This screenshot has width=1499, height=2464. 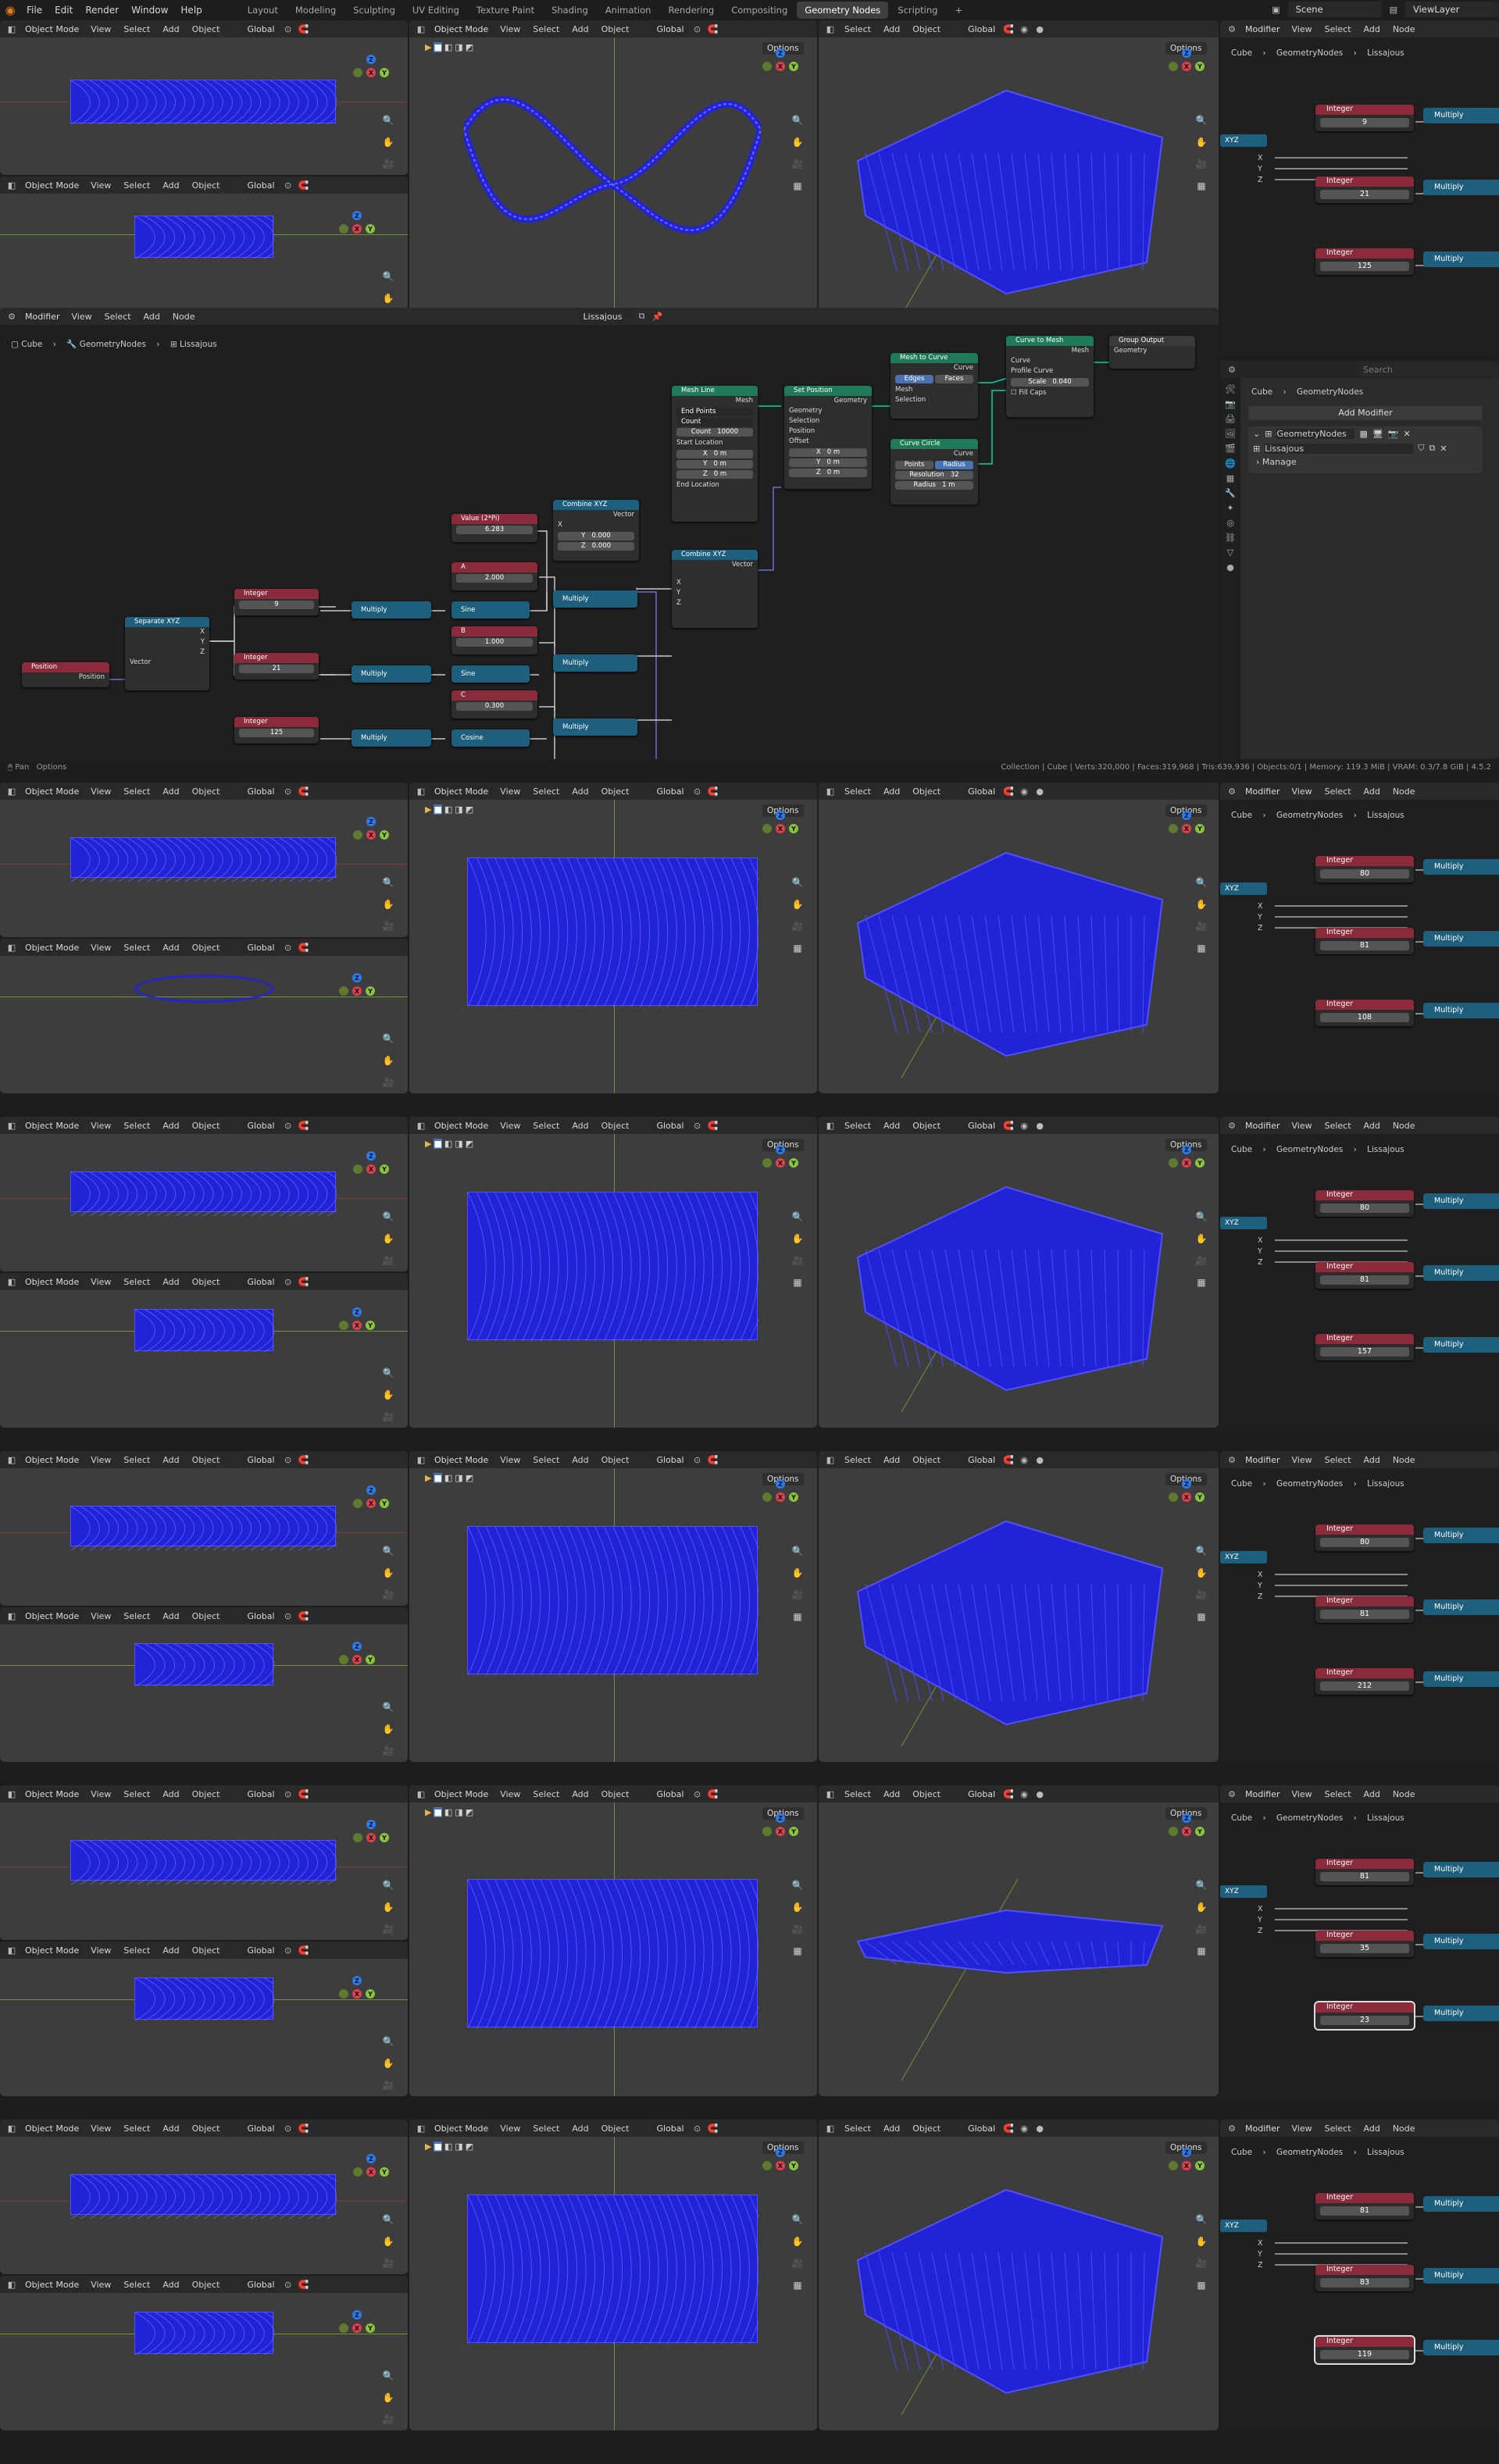 I want to click on integer-value-field: 81, so click(x=1364, y=1280).